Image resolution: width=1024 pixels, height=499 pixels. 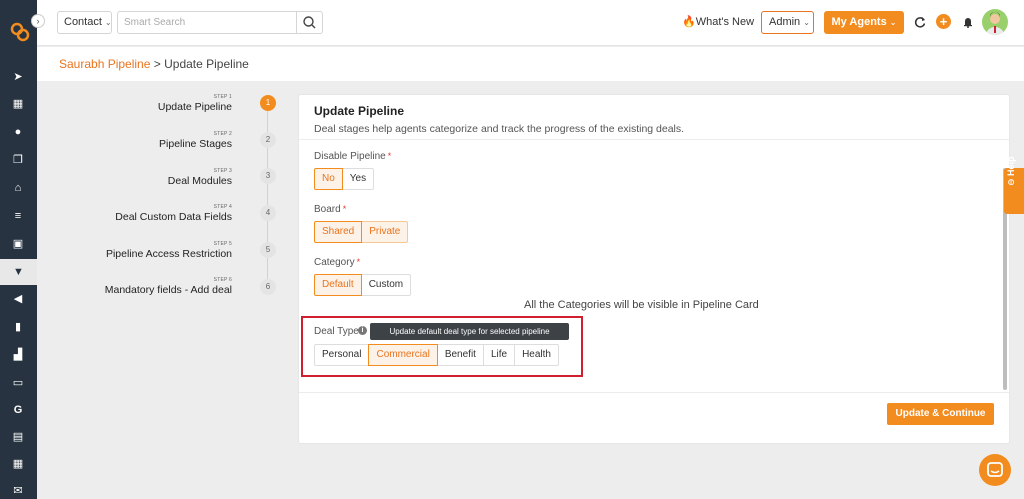 I want to click on breadcrumb-current: Update Pipeline, so click(x=206, y=64).